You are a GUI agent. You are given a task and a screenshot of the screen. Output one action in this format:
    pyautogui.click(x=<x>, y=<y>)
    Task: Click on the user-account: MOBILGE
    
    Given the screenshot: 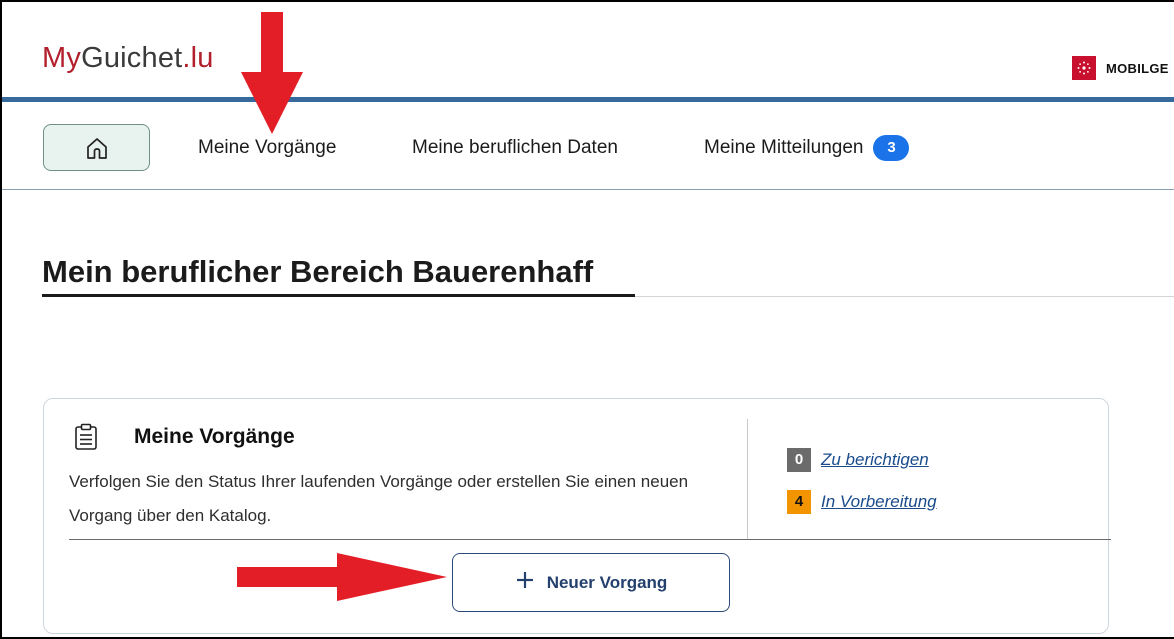 What is the action you would take?
    pyautogui.click(x=1120, y=68)
    